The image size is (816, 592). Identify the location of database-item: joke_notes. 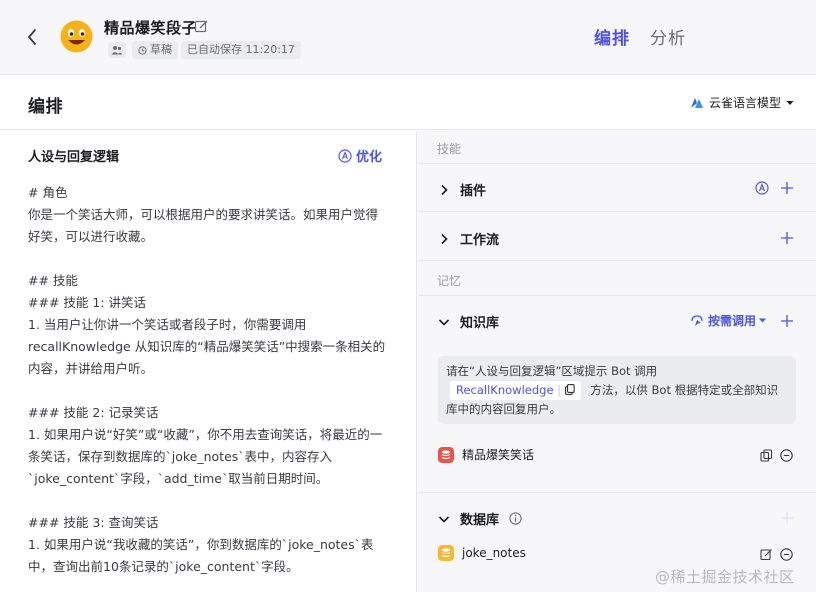
(482, 553).